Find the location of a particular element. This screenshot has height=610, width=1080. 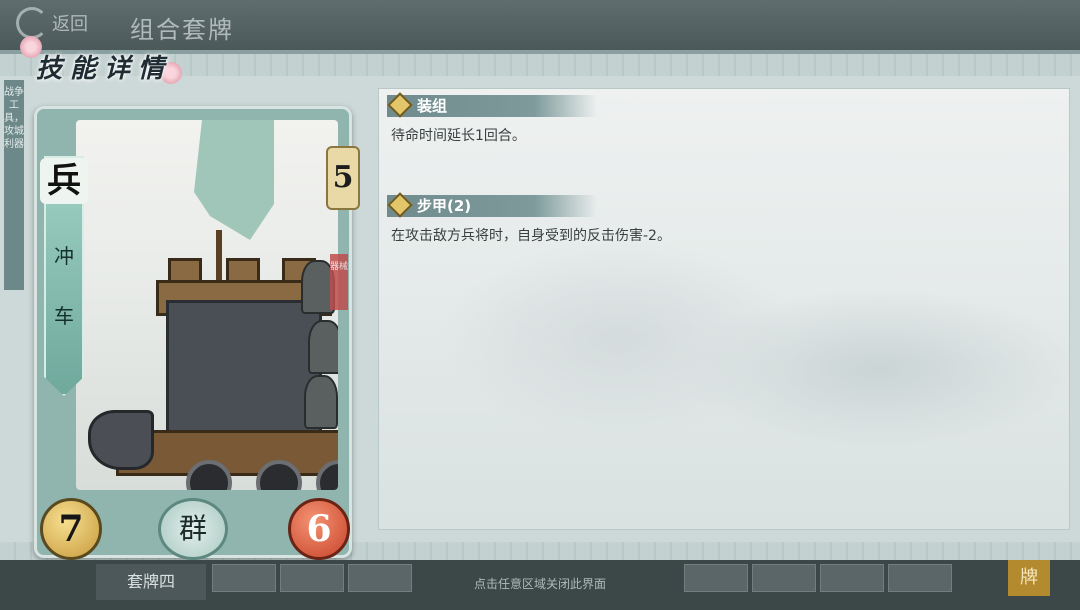

skill-header: 装组 is located at coordinates (492, 105).